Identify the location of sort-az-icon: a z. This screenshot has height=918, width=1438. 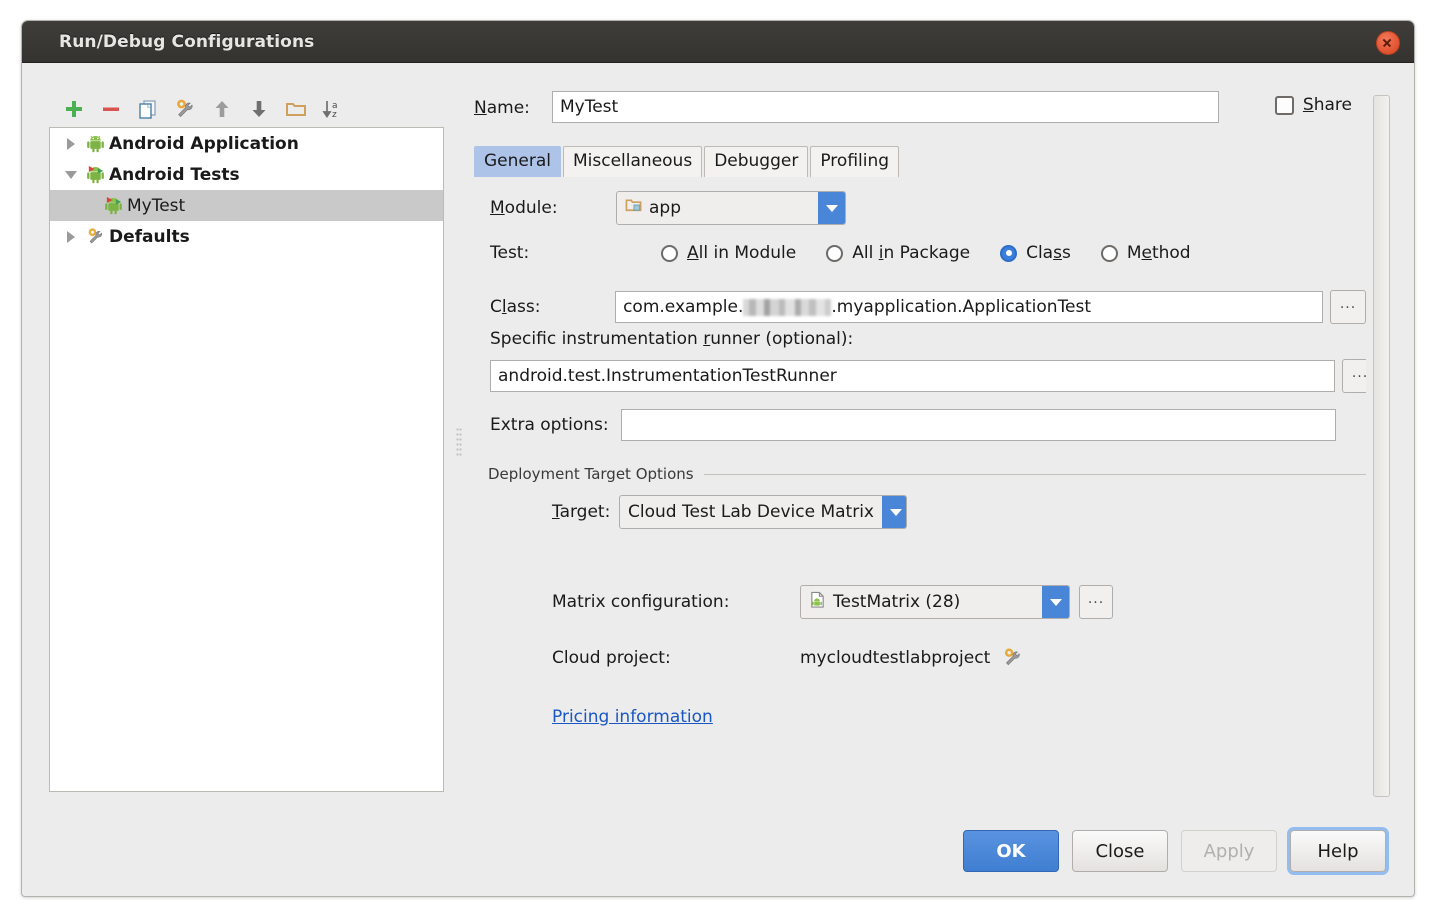
(333, 109).